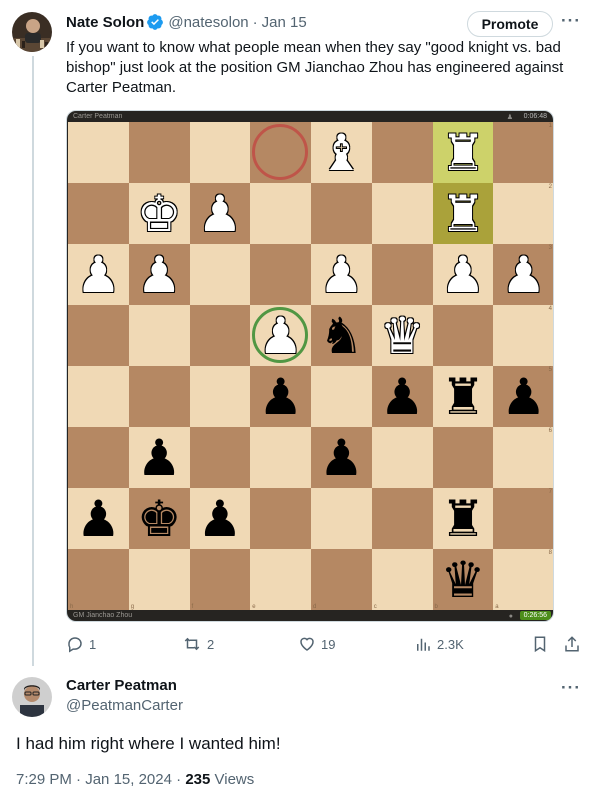  I want to click on square-b2: ♜, so click(463, 213).